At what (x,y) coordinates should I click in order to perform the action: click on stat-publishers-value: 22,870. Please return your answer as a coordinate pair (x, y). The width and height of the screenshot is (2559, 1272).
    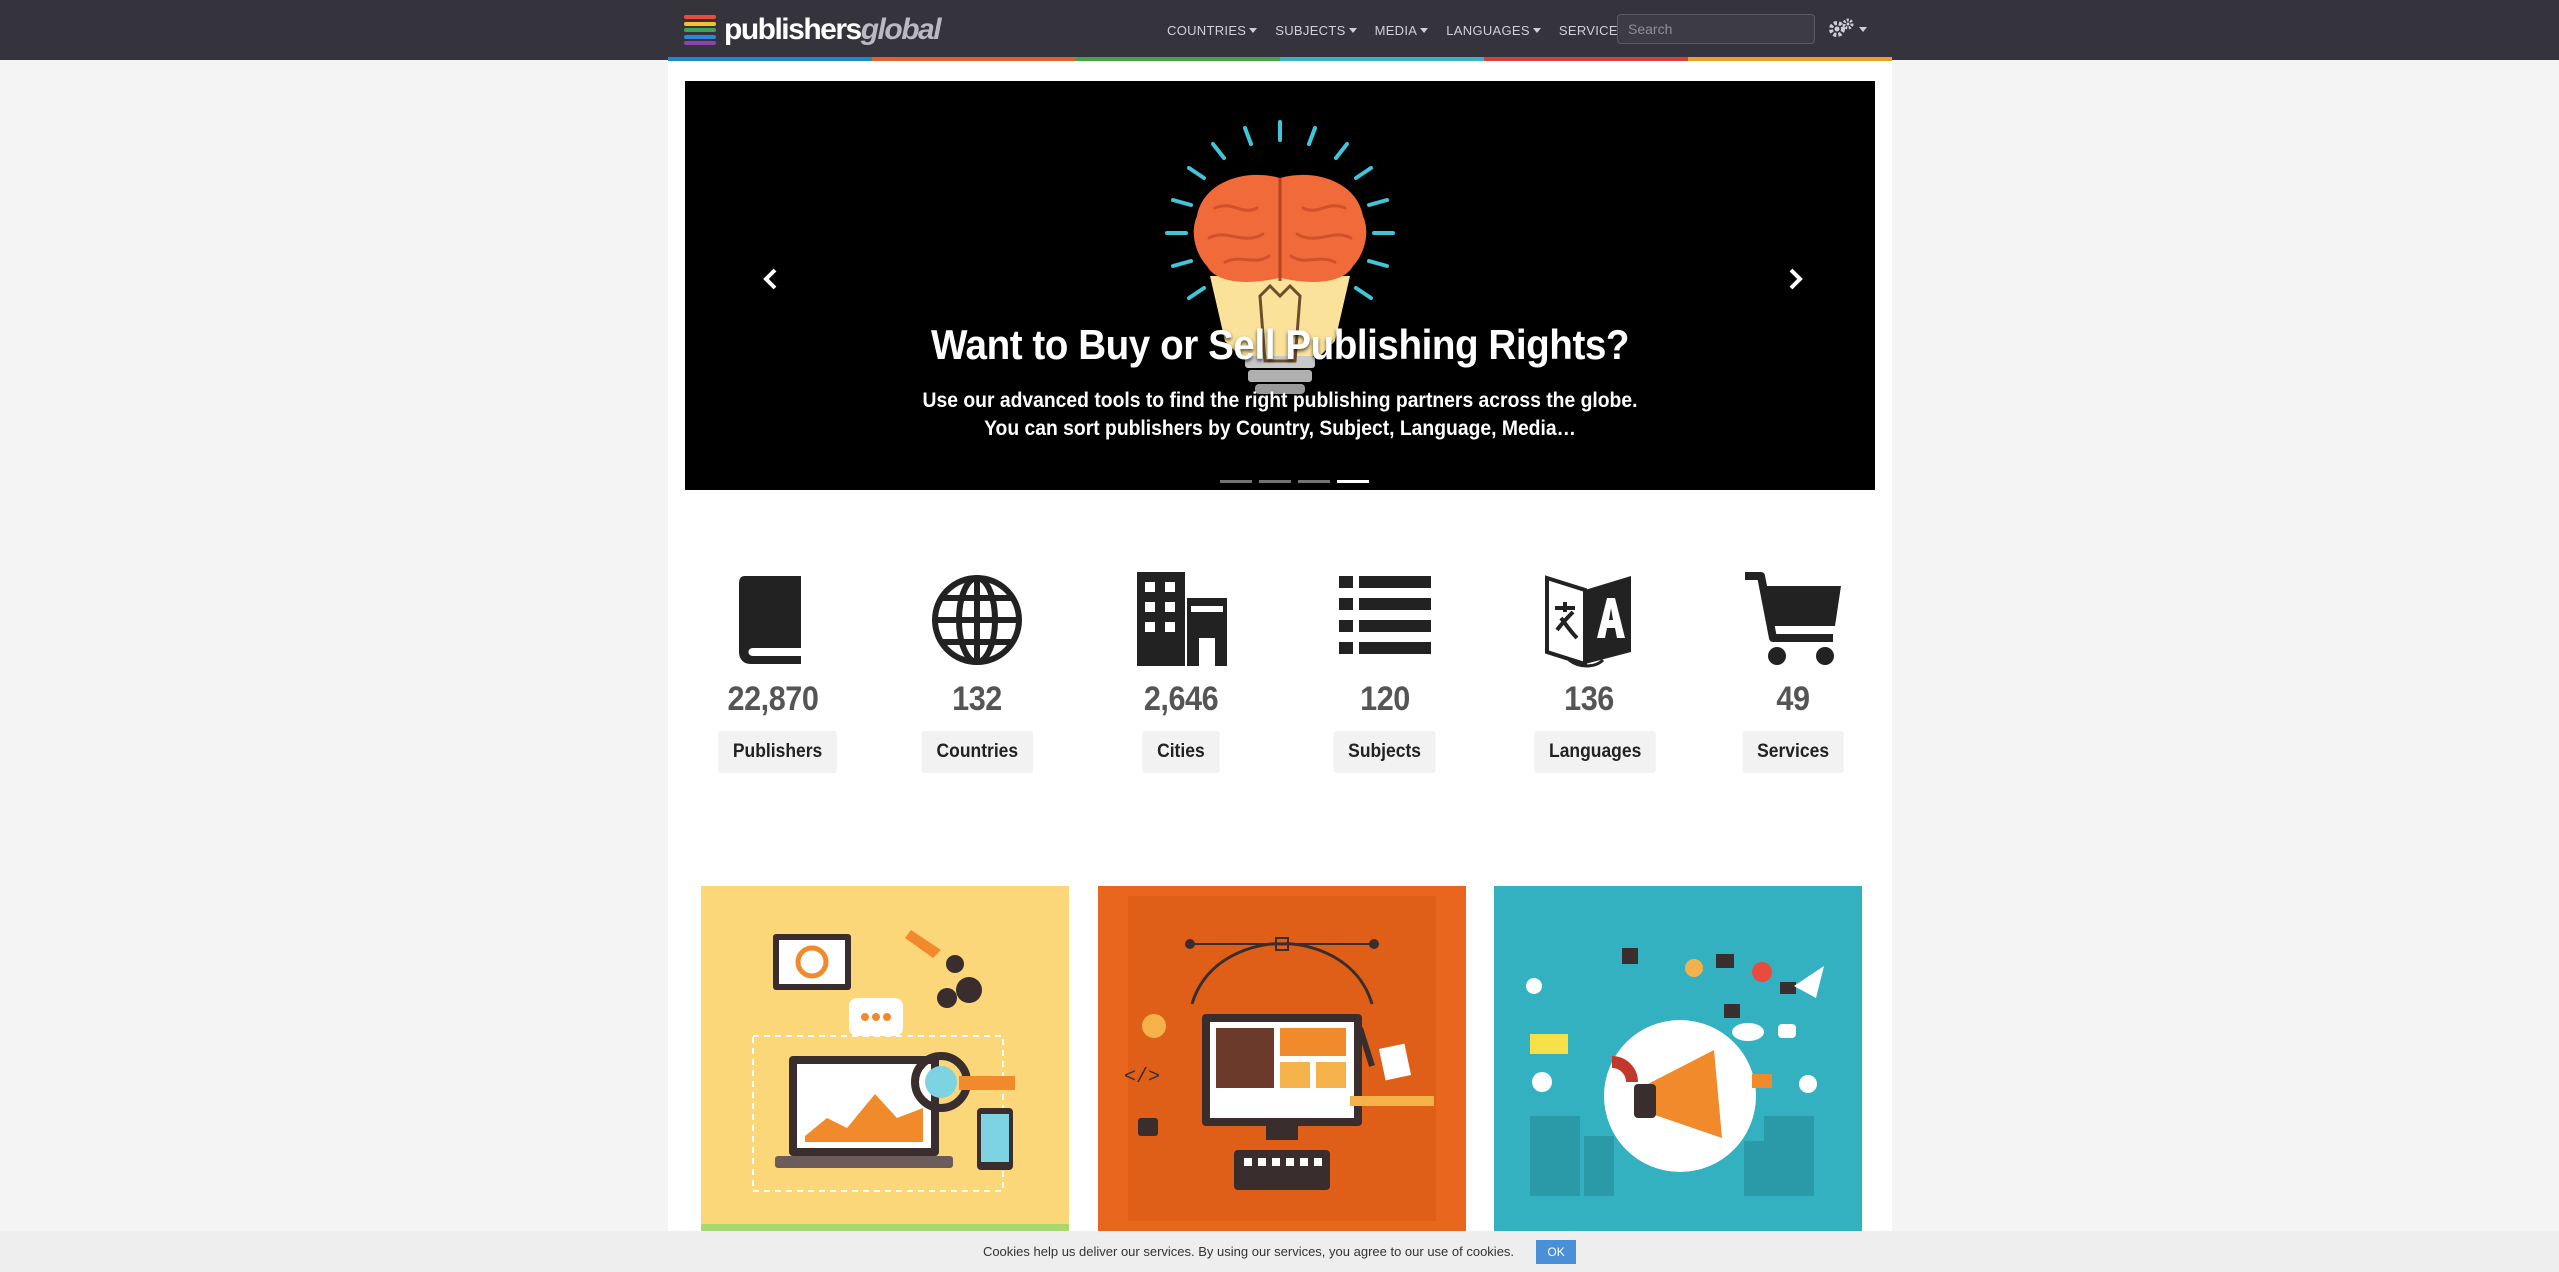
    Looking at the image, I should click on (773, 699).